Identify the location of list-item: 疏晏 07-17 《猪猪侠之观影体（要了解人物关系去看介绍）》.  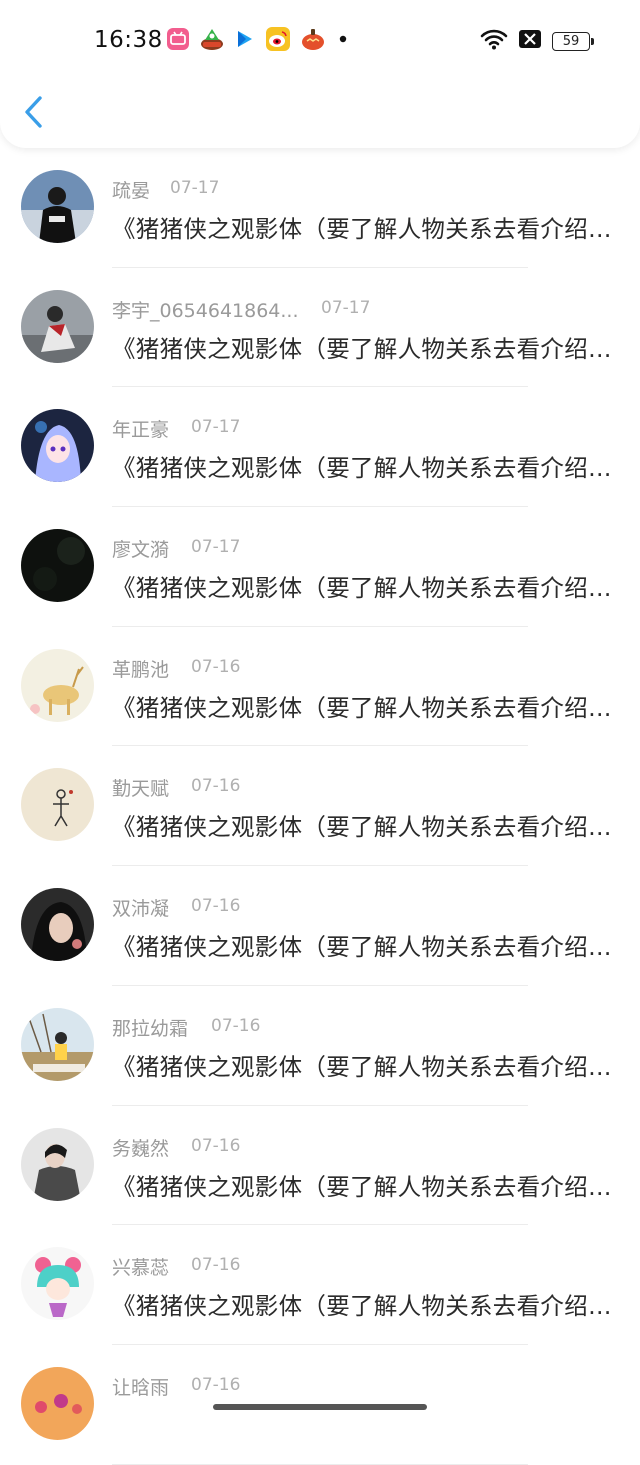
(320, 208).